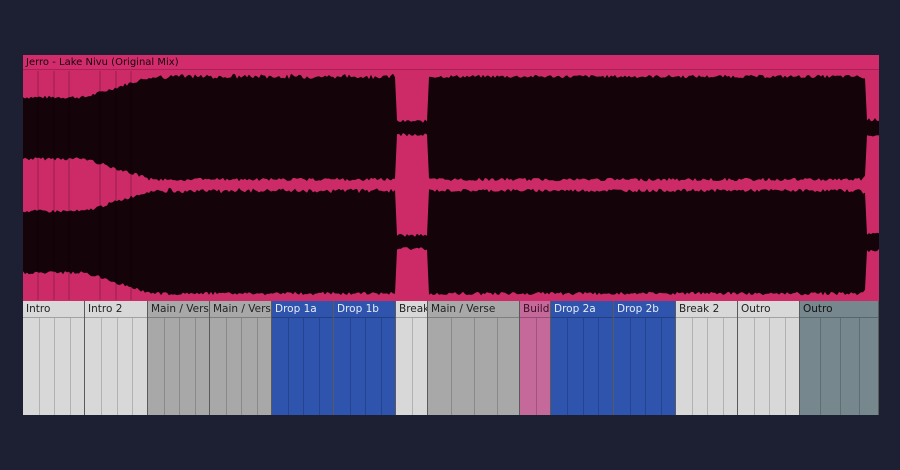  I want to click on section-8: Main / Verse, so click(474, 358).